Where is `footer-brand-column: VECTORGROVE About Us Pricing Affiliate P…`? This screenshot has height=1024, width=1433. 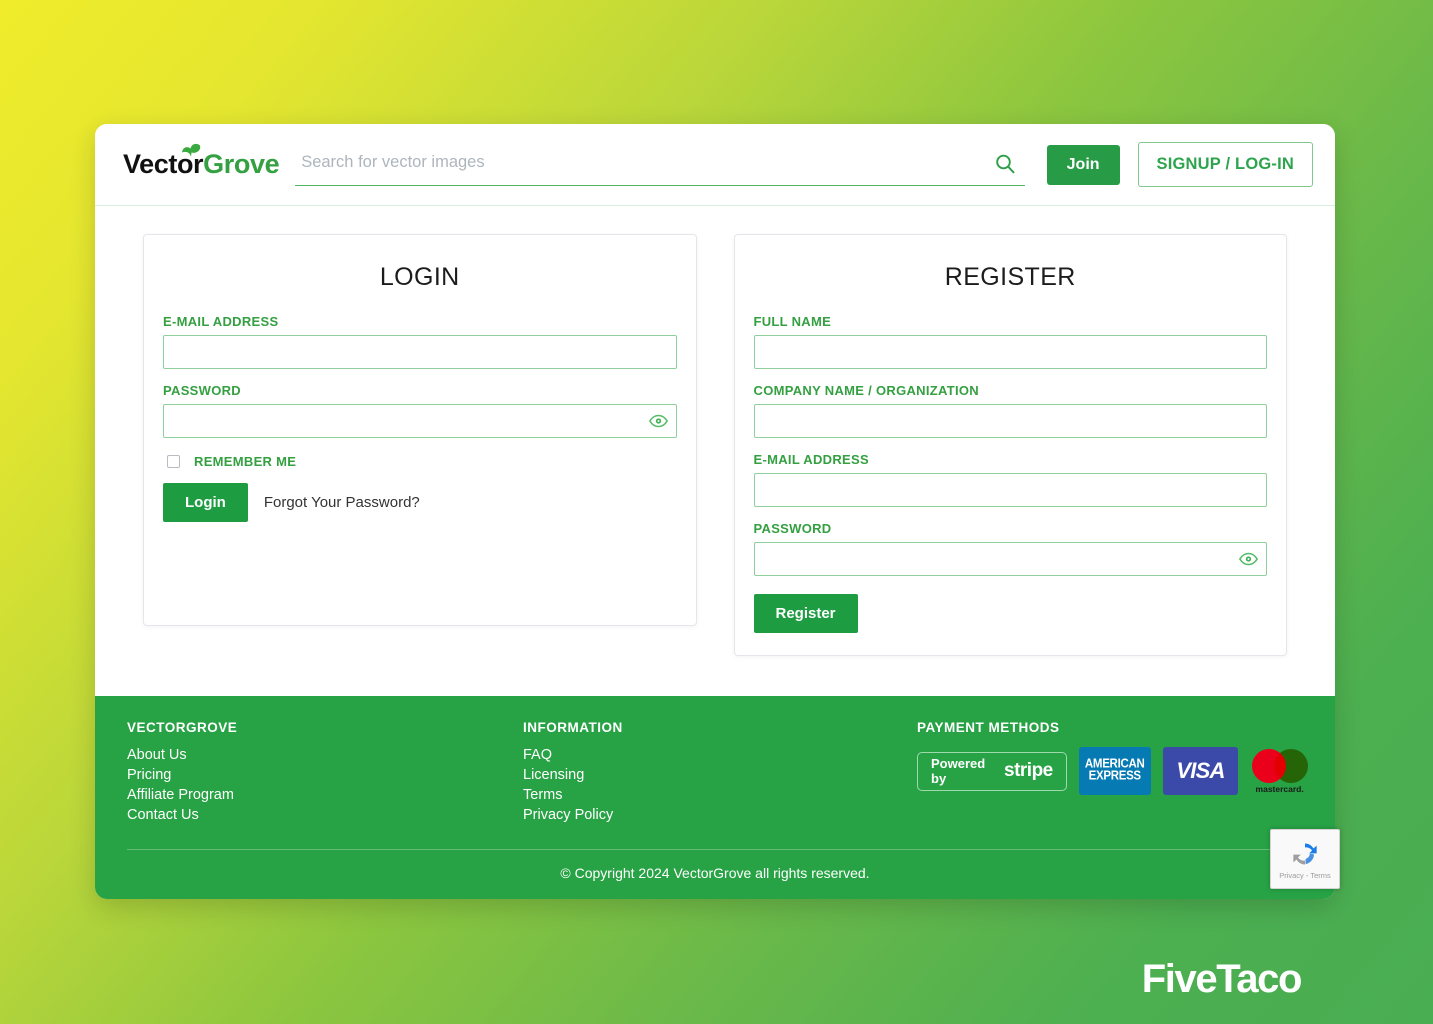
footer-brand-column: VECTORGROVE About Us Pricing Affiliate P… is located at coordinates (325, 773).